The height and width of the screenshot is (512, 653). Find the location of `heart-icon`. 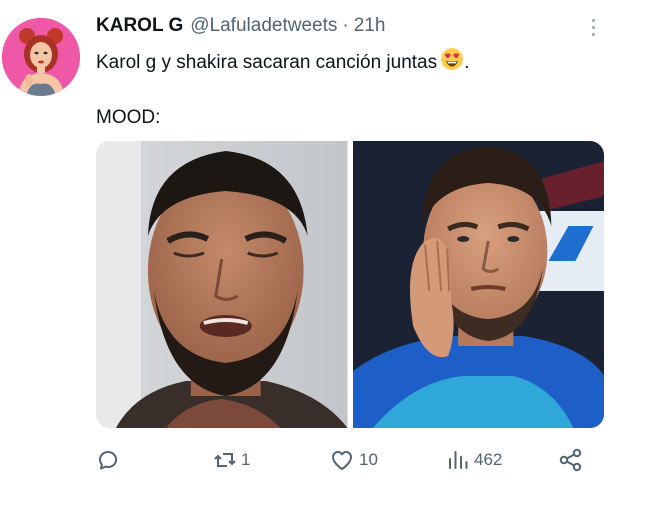

heart-icon is located at coordinates (342, 460).